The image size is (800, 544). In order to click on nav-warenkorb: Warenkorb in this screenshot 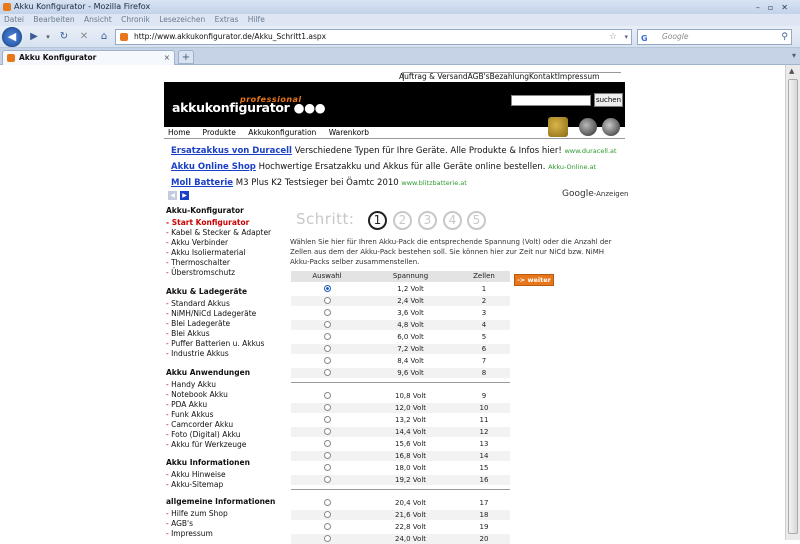, I will do `click(349, 132)`.